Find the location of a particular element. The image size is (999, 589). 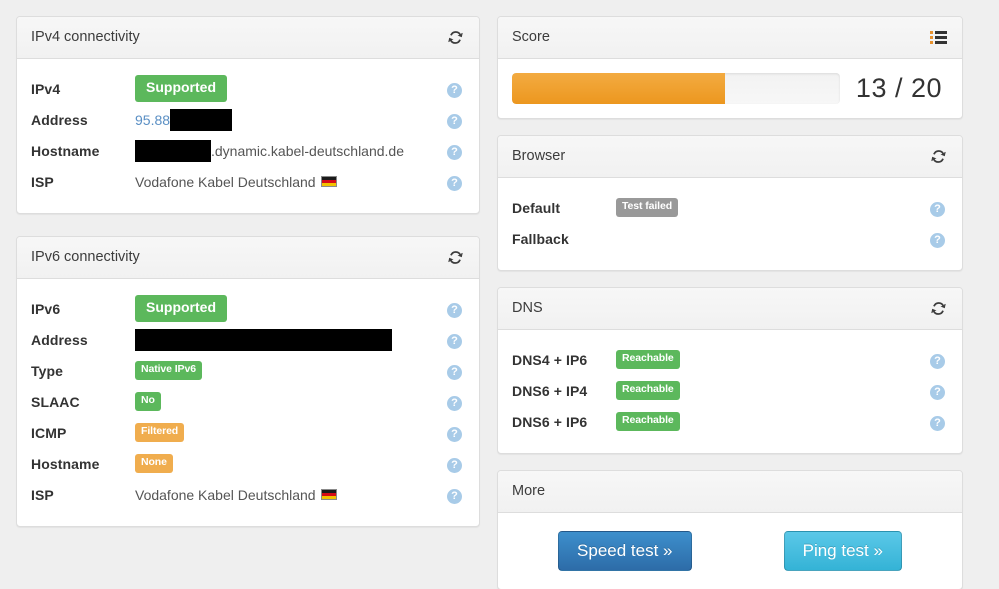

row-label: ICMP is located at coordinates (49, 432).